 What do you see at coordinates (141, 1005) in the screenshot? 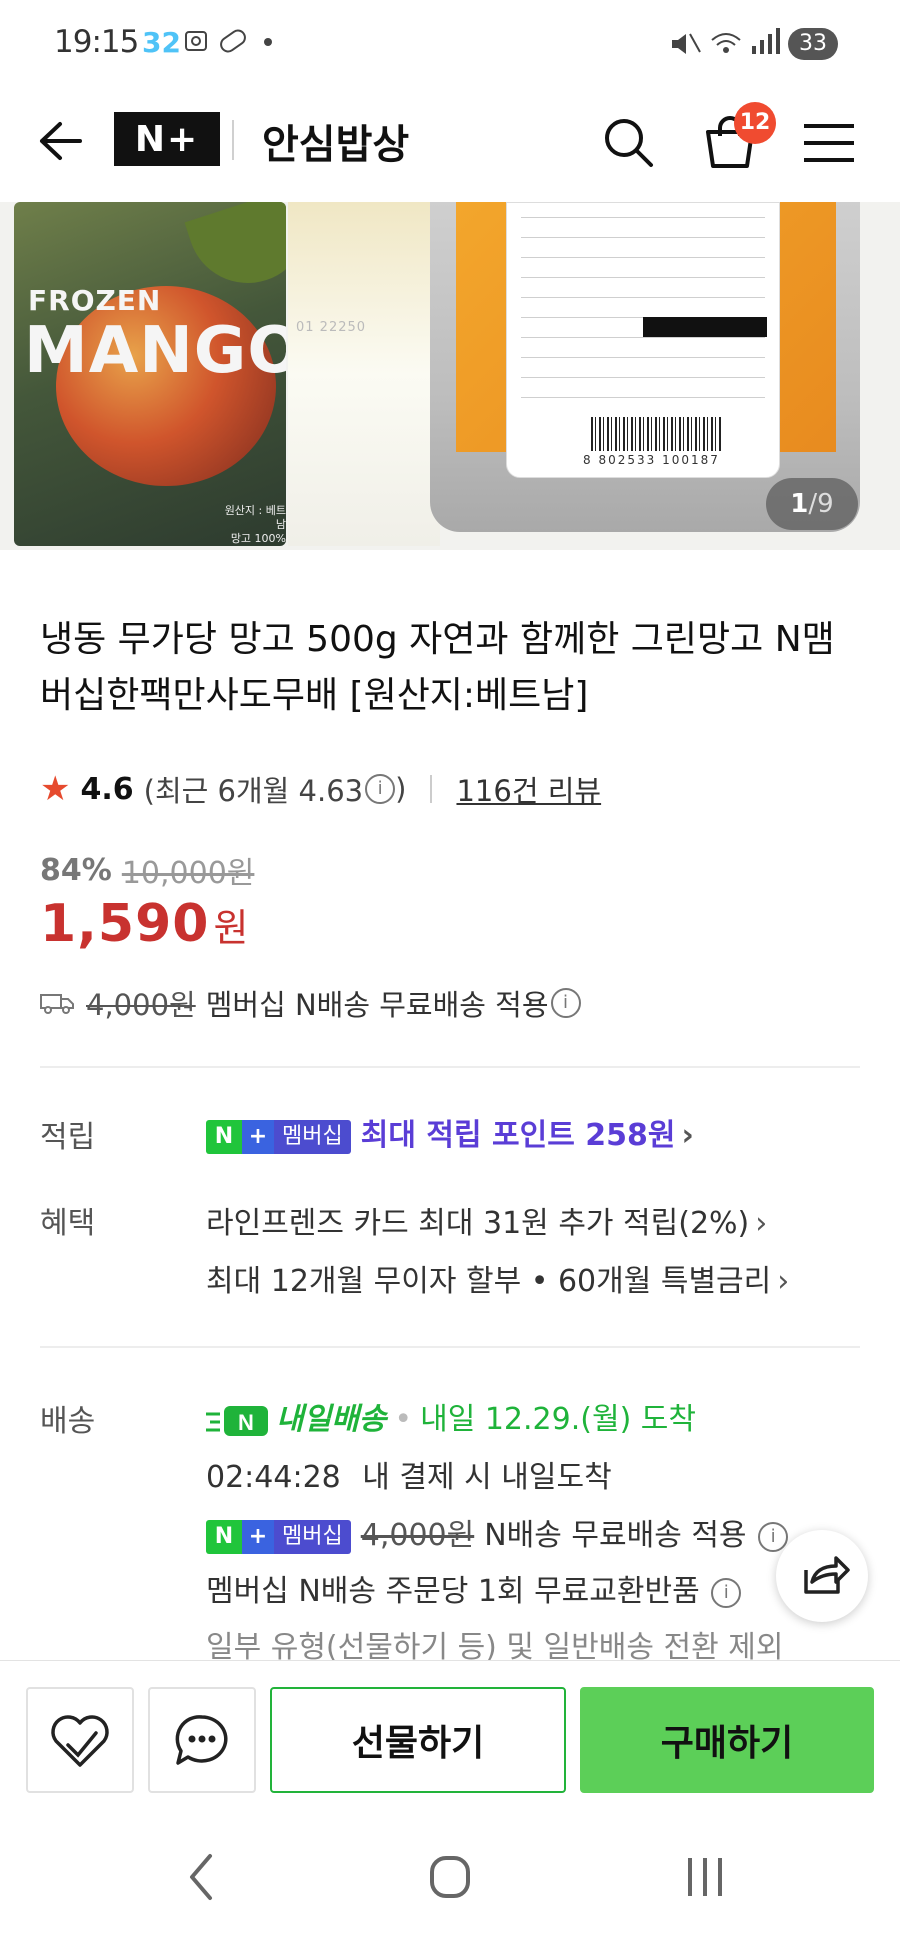
I see `shipping-original-fee: 4,000원` at bounding box center [141, 1005].